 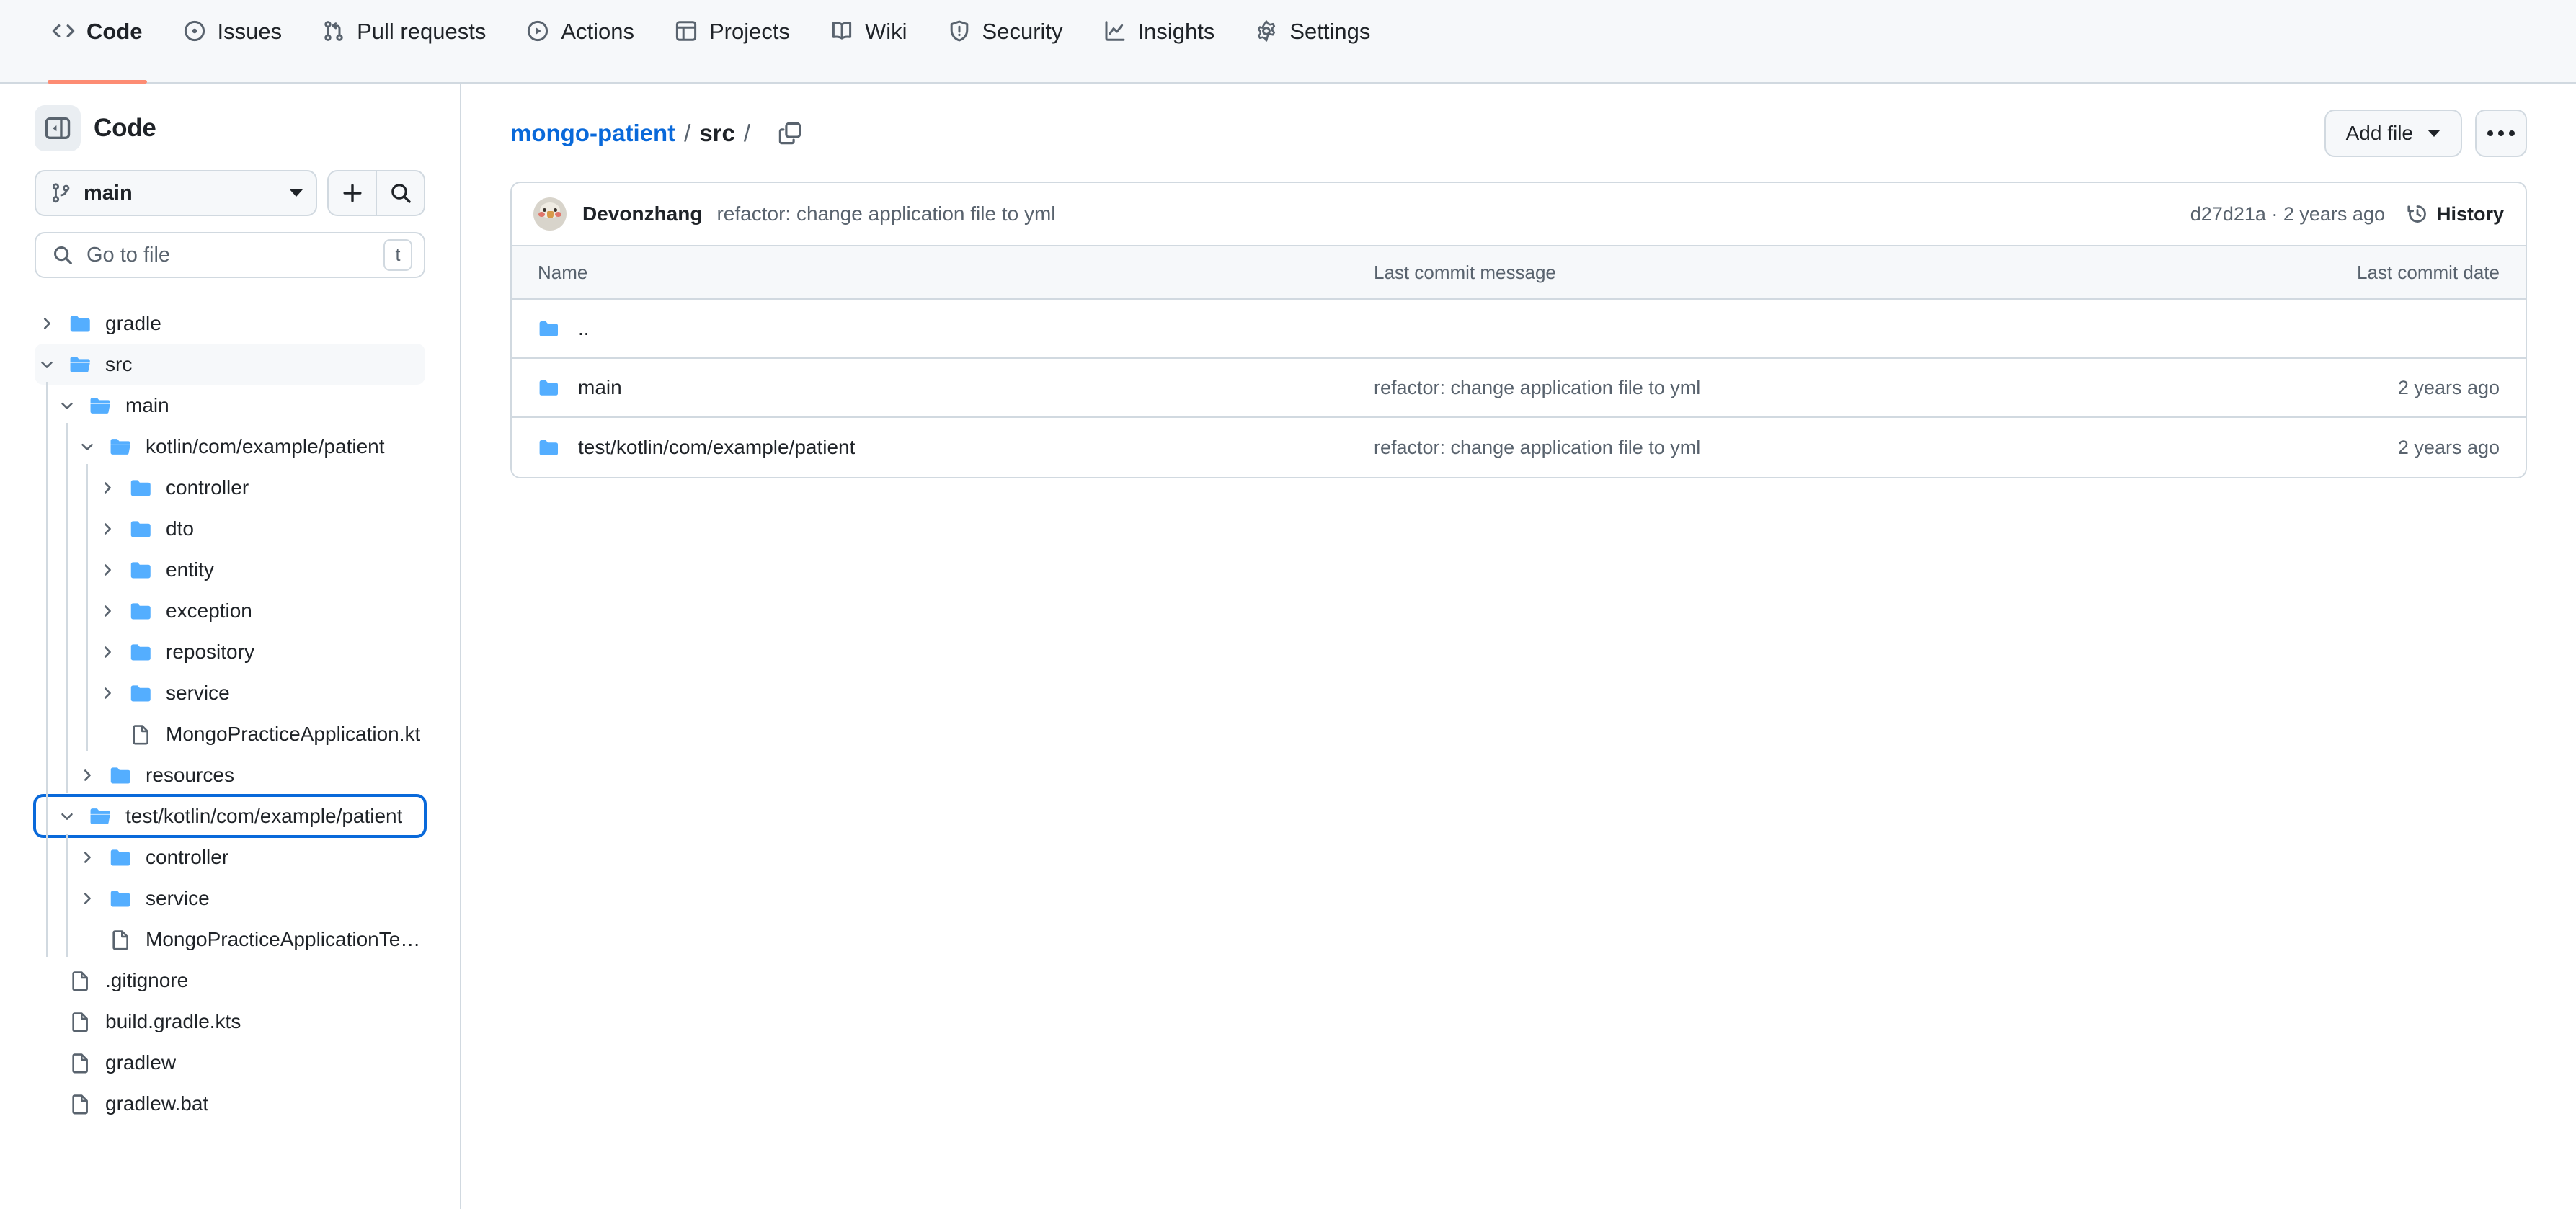 What do you see at coordinates (1010, 41) in the screenshot?
I see `nav-tab-security: Security` at bounding box center [1010, 41].